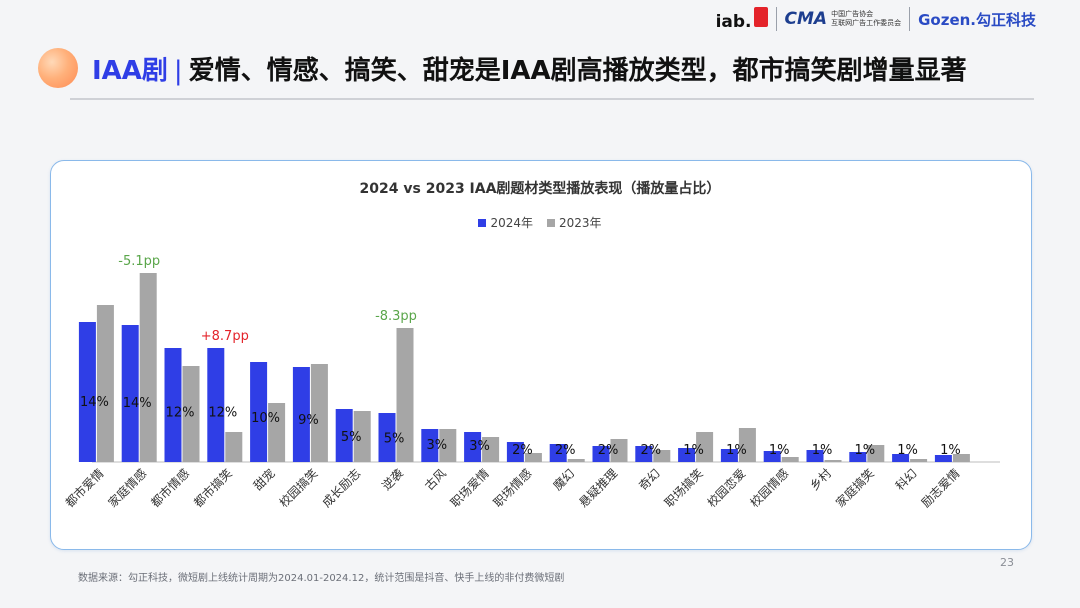  What do you see at coordinates (822, 450) in the screenshot?
I see `data-label-乡村: 1%` at bounding box center [822, 450].